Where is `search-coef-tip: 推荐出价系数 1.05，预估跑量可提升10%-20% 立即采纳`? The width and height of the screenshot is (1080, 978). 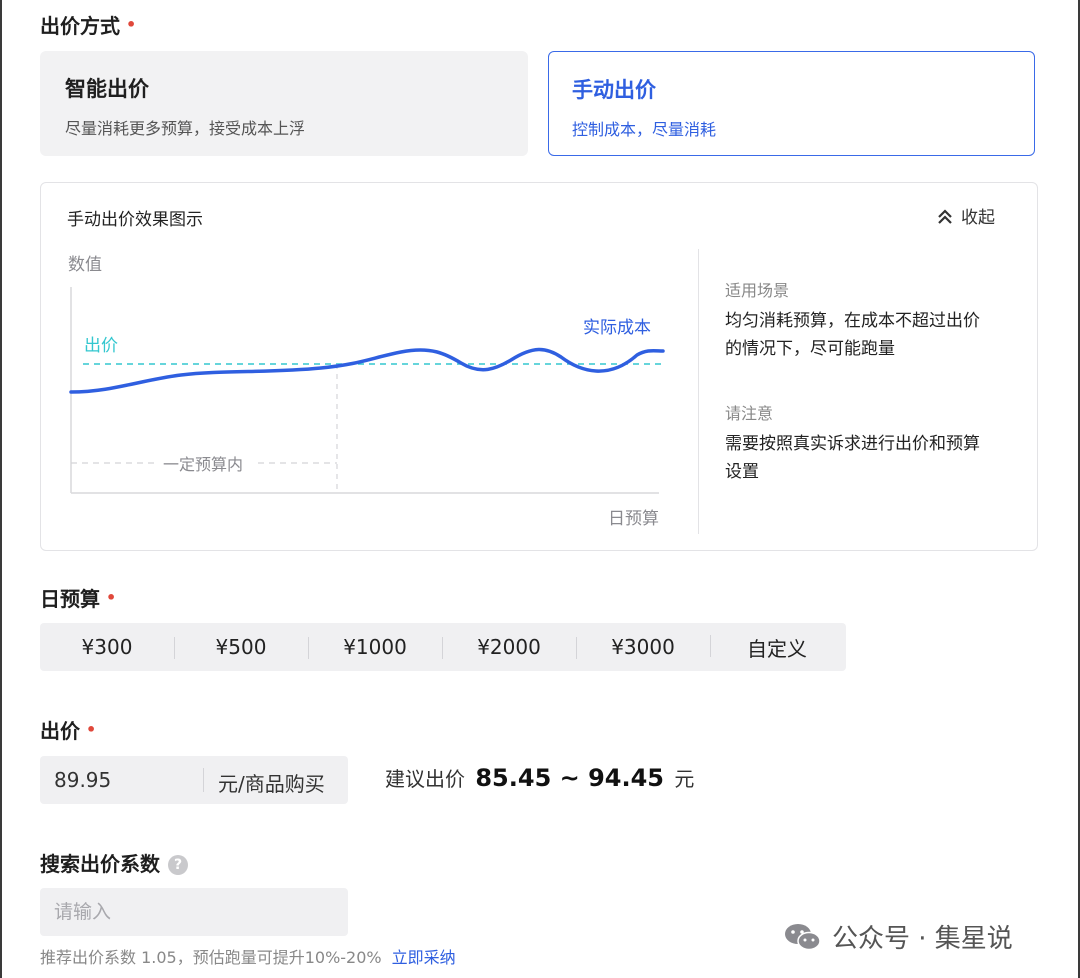
search-coef-tip: 推荐出价系数 1.05，预估跑量可提升10%-20% 立即采纳 is located at coordinates (248, 956).